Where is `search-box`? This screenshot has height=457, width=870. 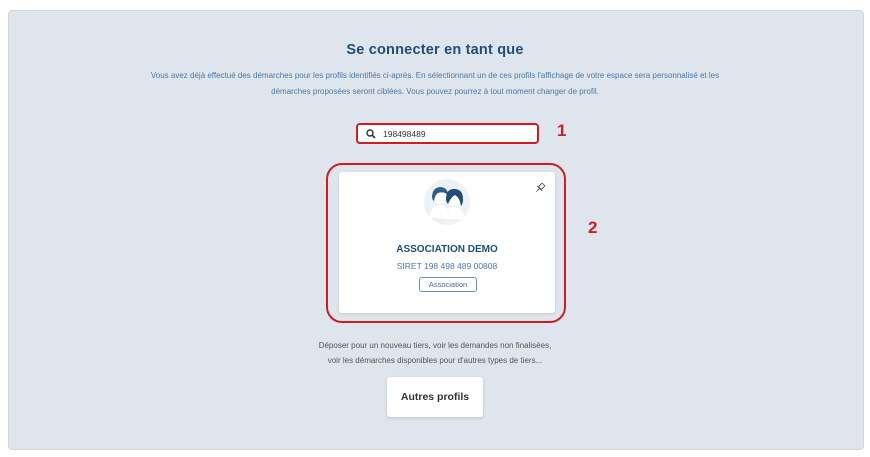 search-box is located at coordinates (447, 133).